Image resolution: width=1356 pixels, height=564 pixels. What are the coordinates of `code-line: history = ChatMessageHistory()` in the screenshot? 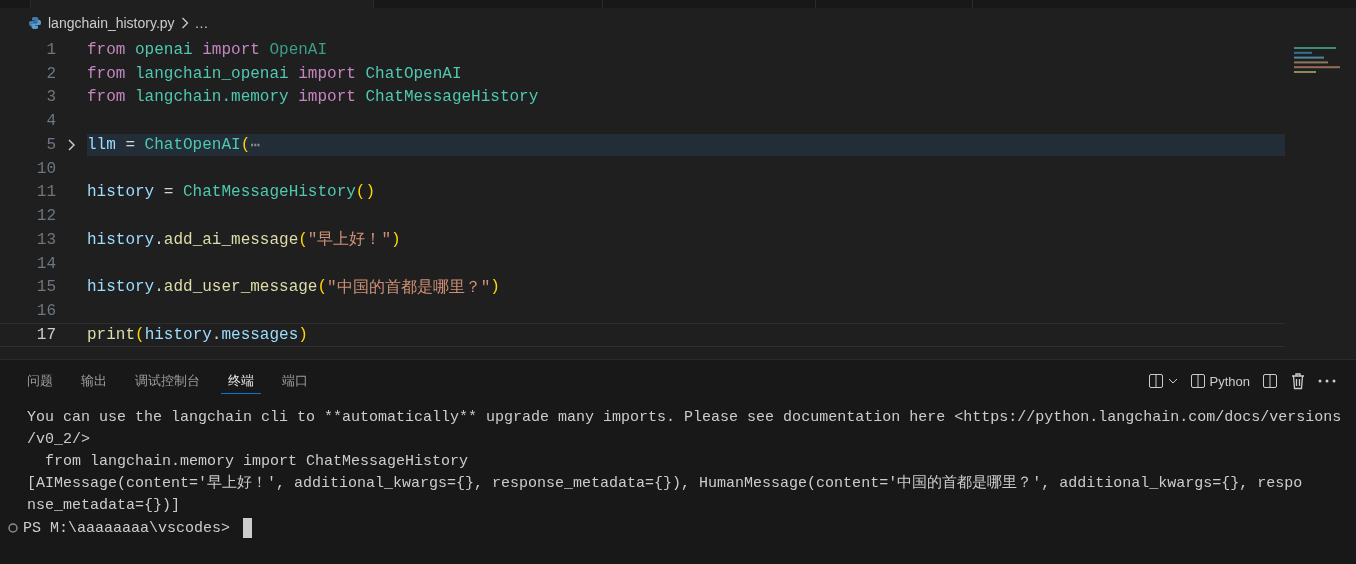 It's located at (232, 193).